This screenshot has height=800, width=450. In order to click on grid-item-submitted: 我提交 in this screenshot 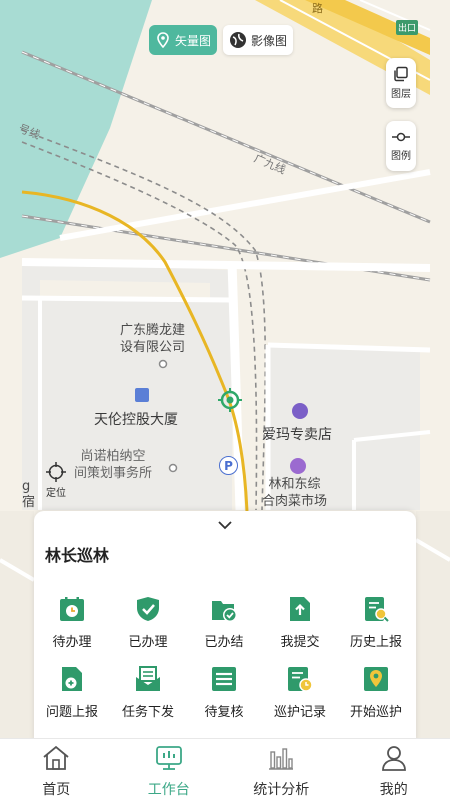, I will do `click(300, 626)`.